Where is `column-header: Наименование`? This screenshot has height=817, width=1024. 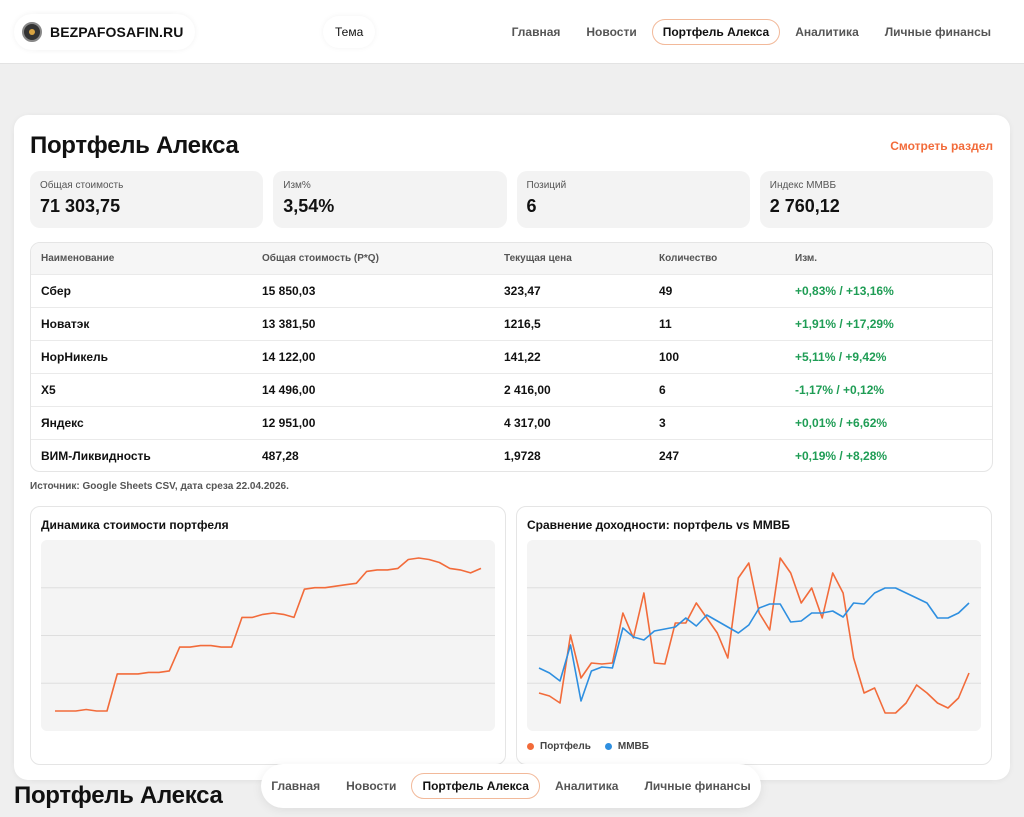
column-header: Наименование is located at coordinates (141, 258).